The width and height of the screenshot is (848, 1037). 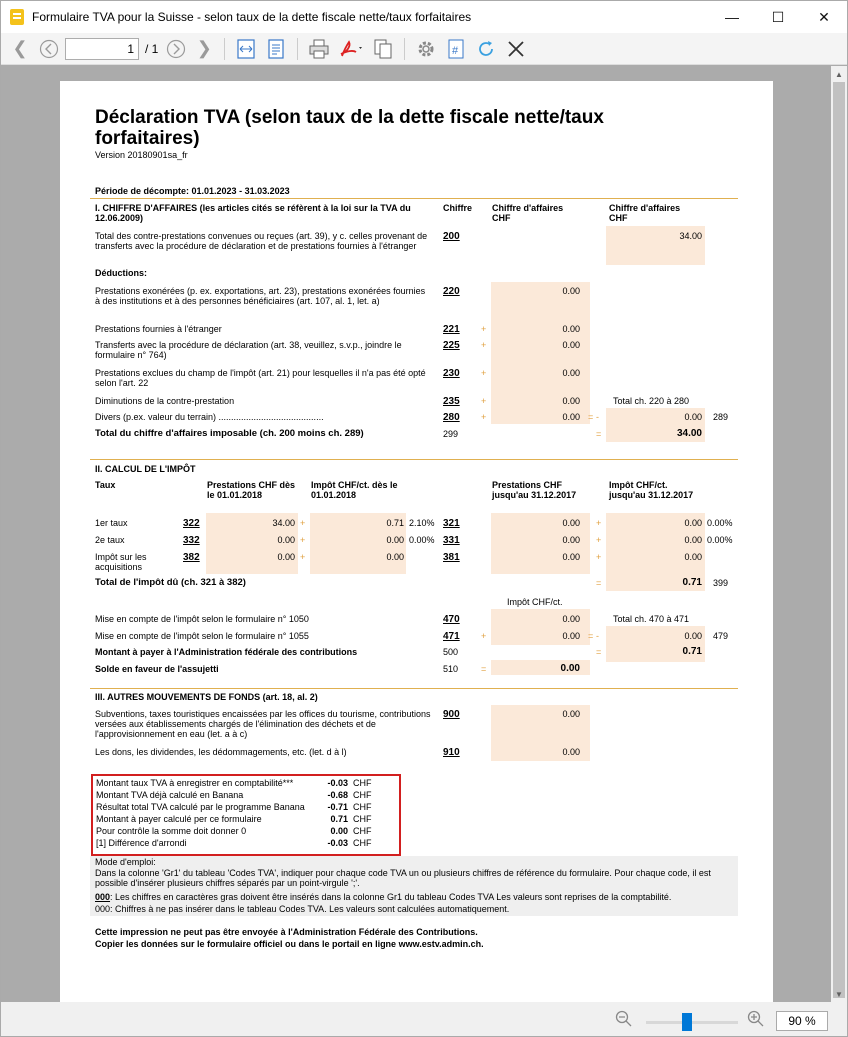 I want to click on value-471: 0.00, so click(x=571, y=636).